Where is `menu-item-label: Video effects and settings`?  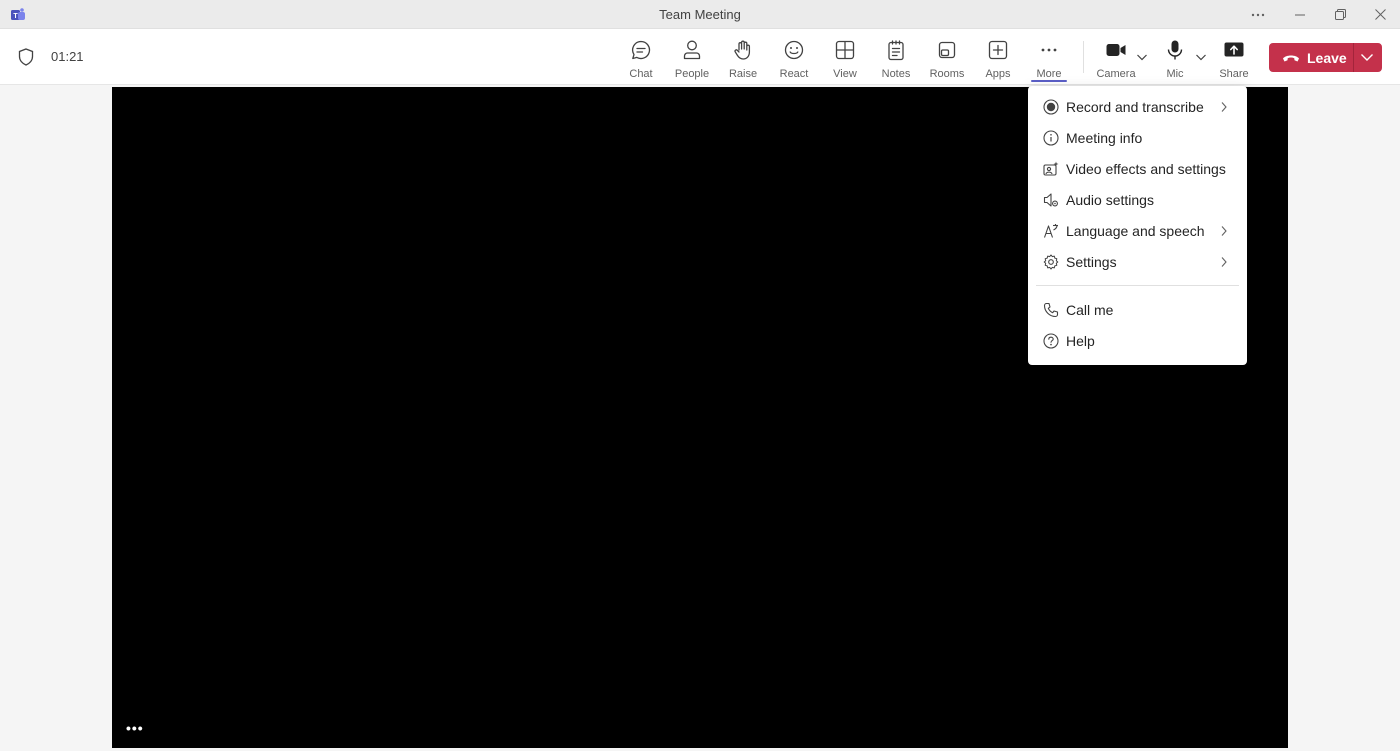
menu-item-label: Video effects and settings is located at coordinates (1146, 169).